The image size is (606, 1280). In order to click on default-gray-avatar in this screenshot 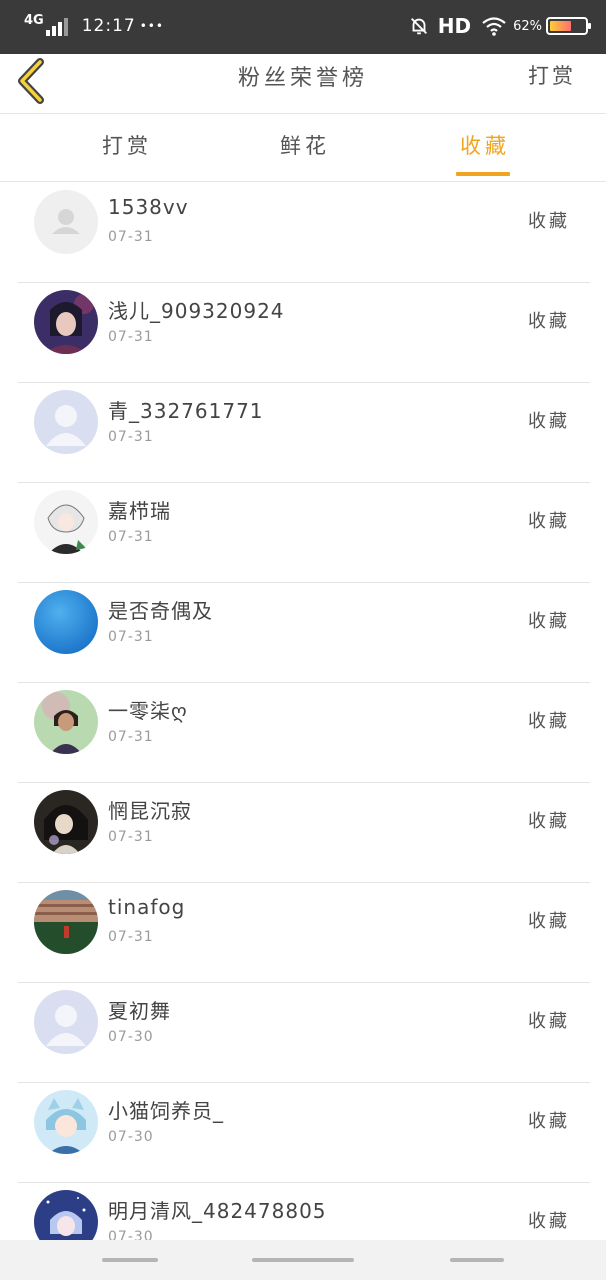, I will do `click(66, 222)`.